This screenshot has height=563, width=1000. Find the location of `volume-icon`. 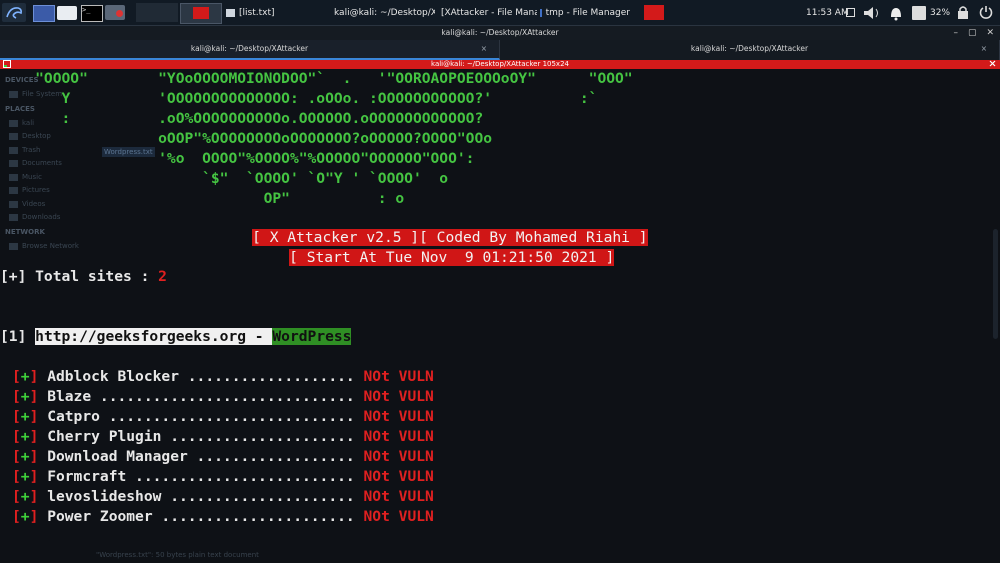

volume-icon is located at coordinates (872, 12).